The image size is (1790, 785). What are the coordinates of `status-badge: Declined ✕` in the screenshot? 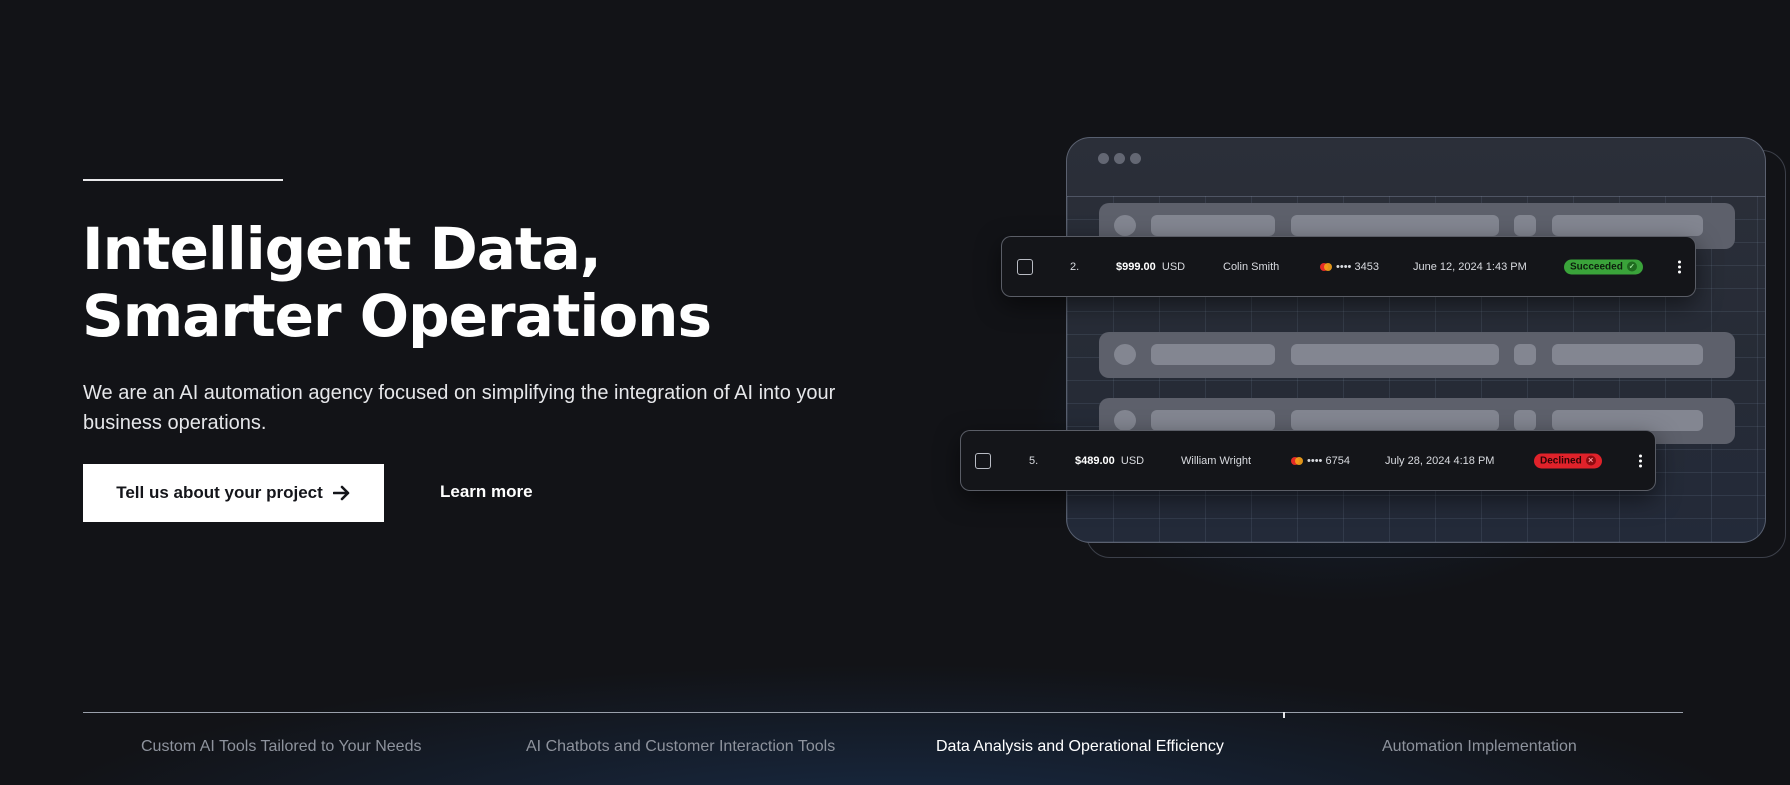 It's located at (1568, 460).